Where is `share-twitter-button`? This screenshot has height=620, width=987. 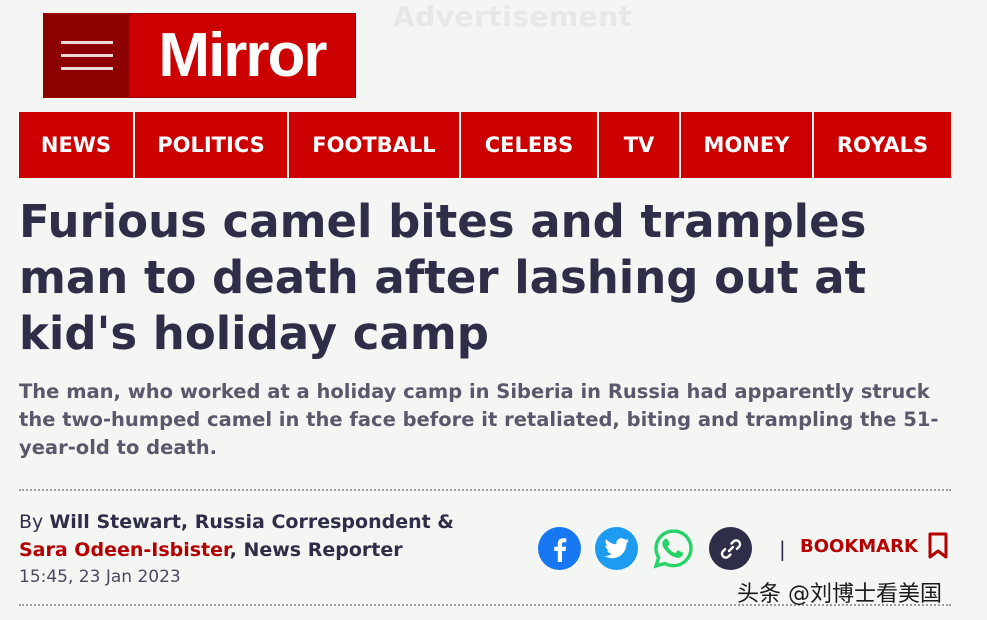
share-twitter-button is located at coordinates (616, 548).